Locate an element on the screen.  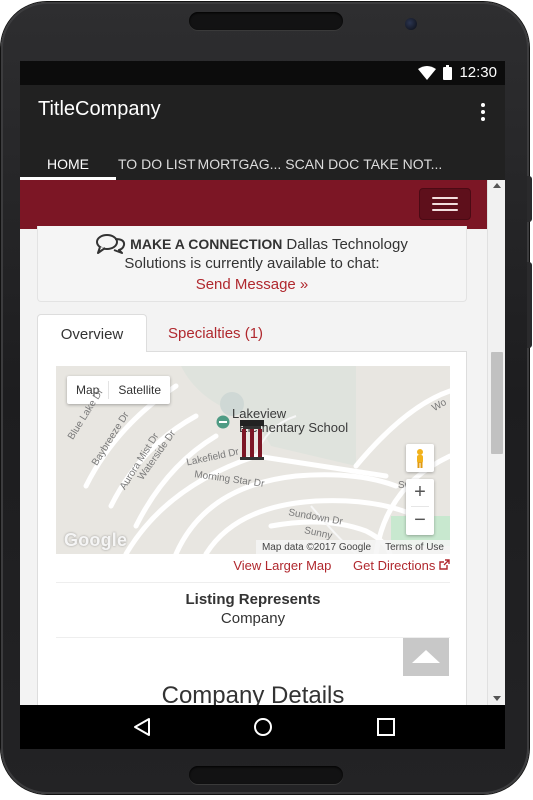
view-larger-map-link: View Larger Map is located at coordinates (282, 565).